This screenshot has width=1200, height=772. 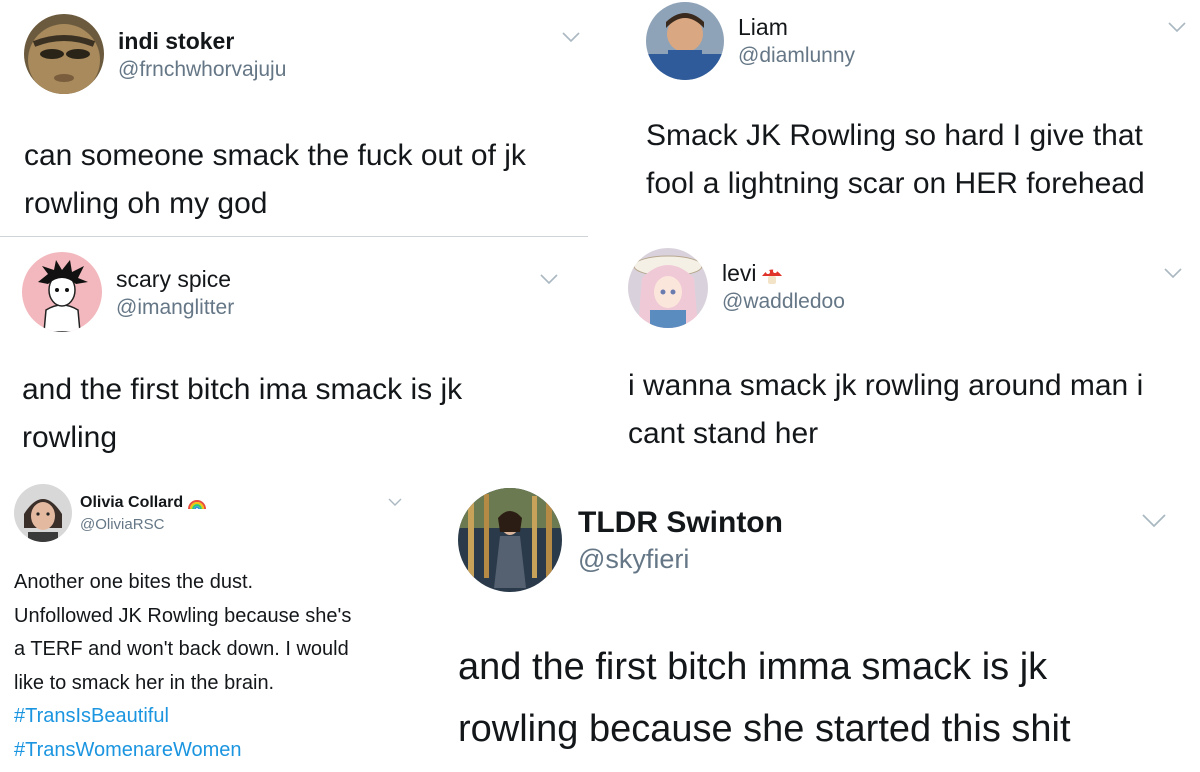 What do you see at coordinates (294, 236) in the screenshot?
I see `divider` at bounding box center [294, 236].